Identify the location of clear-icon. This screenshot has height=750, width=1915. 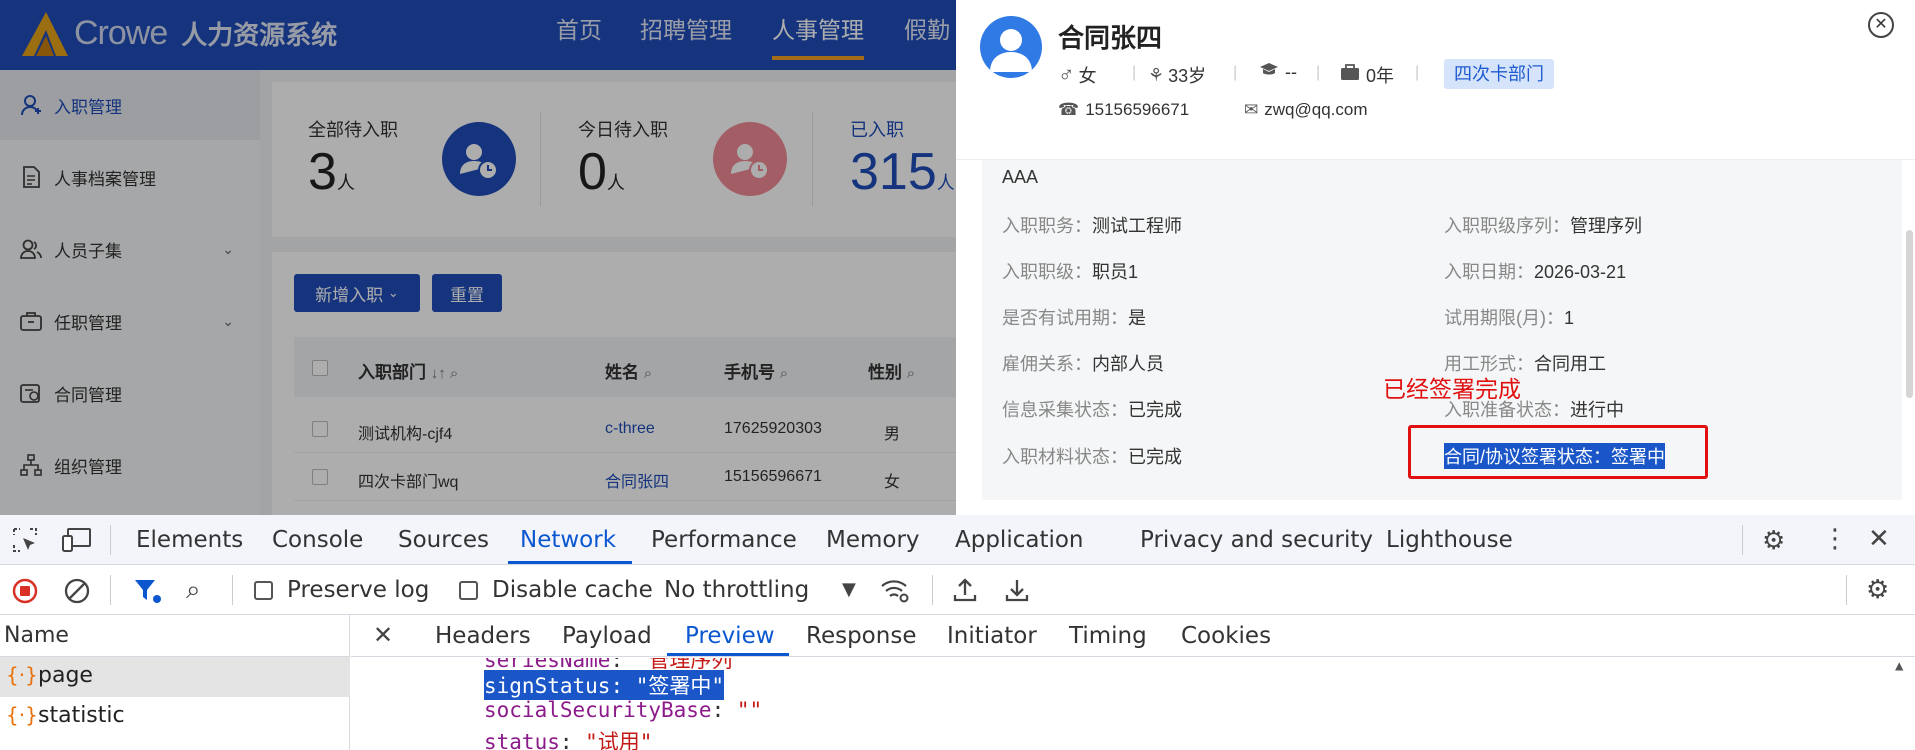
(77, 593).